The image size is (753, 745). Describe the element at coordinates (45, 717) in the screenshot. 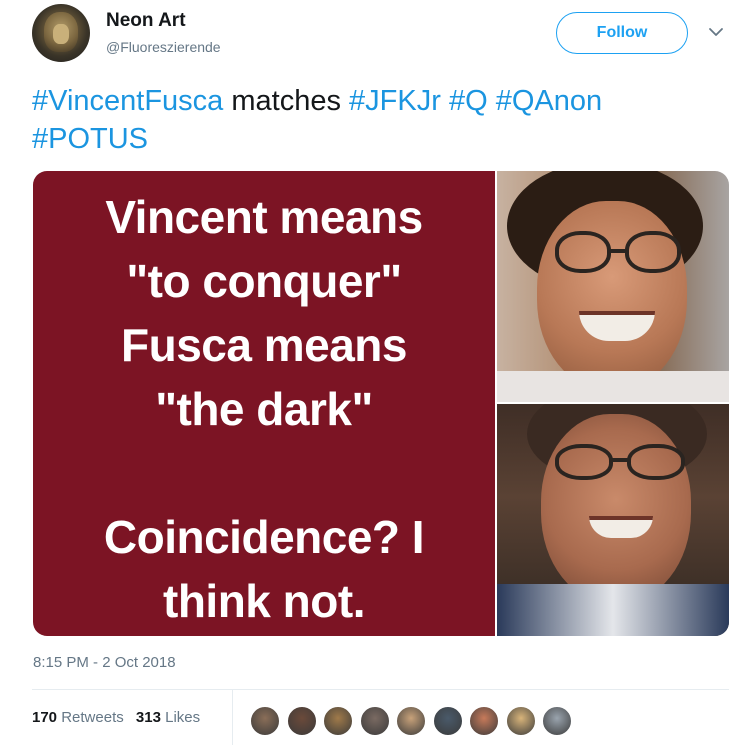

I see `retweets-count: 170` at that location.